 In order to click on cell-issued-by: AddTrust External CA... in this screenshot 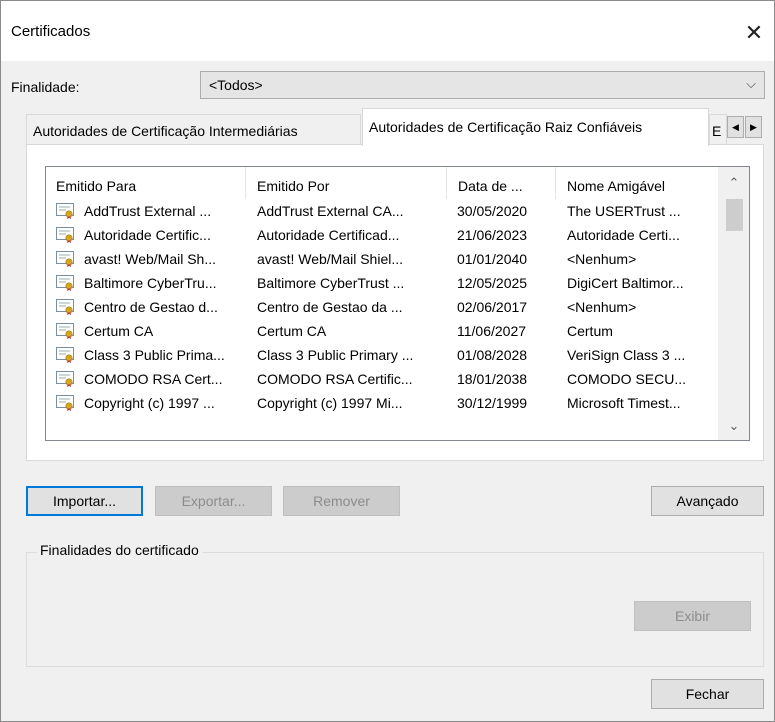, I will do `click(330, 211)`.